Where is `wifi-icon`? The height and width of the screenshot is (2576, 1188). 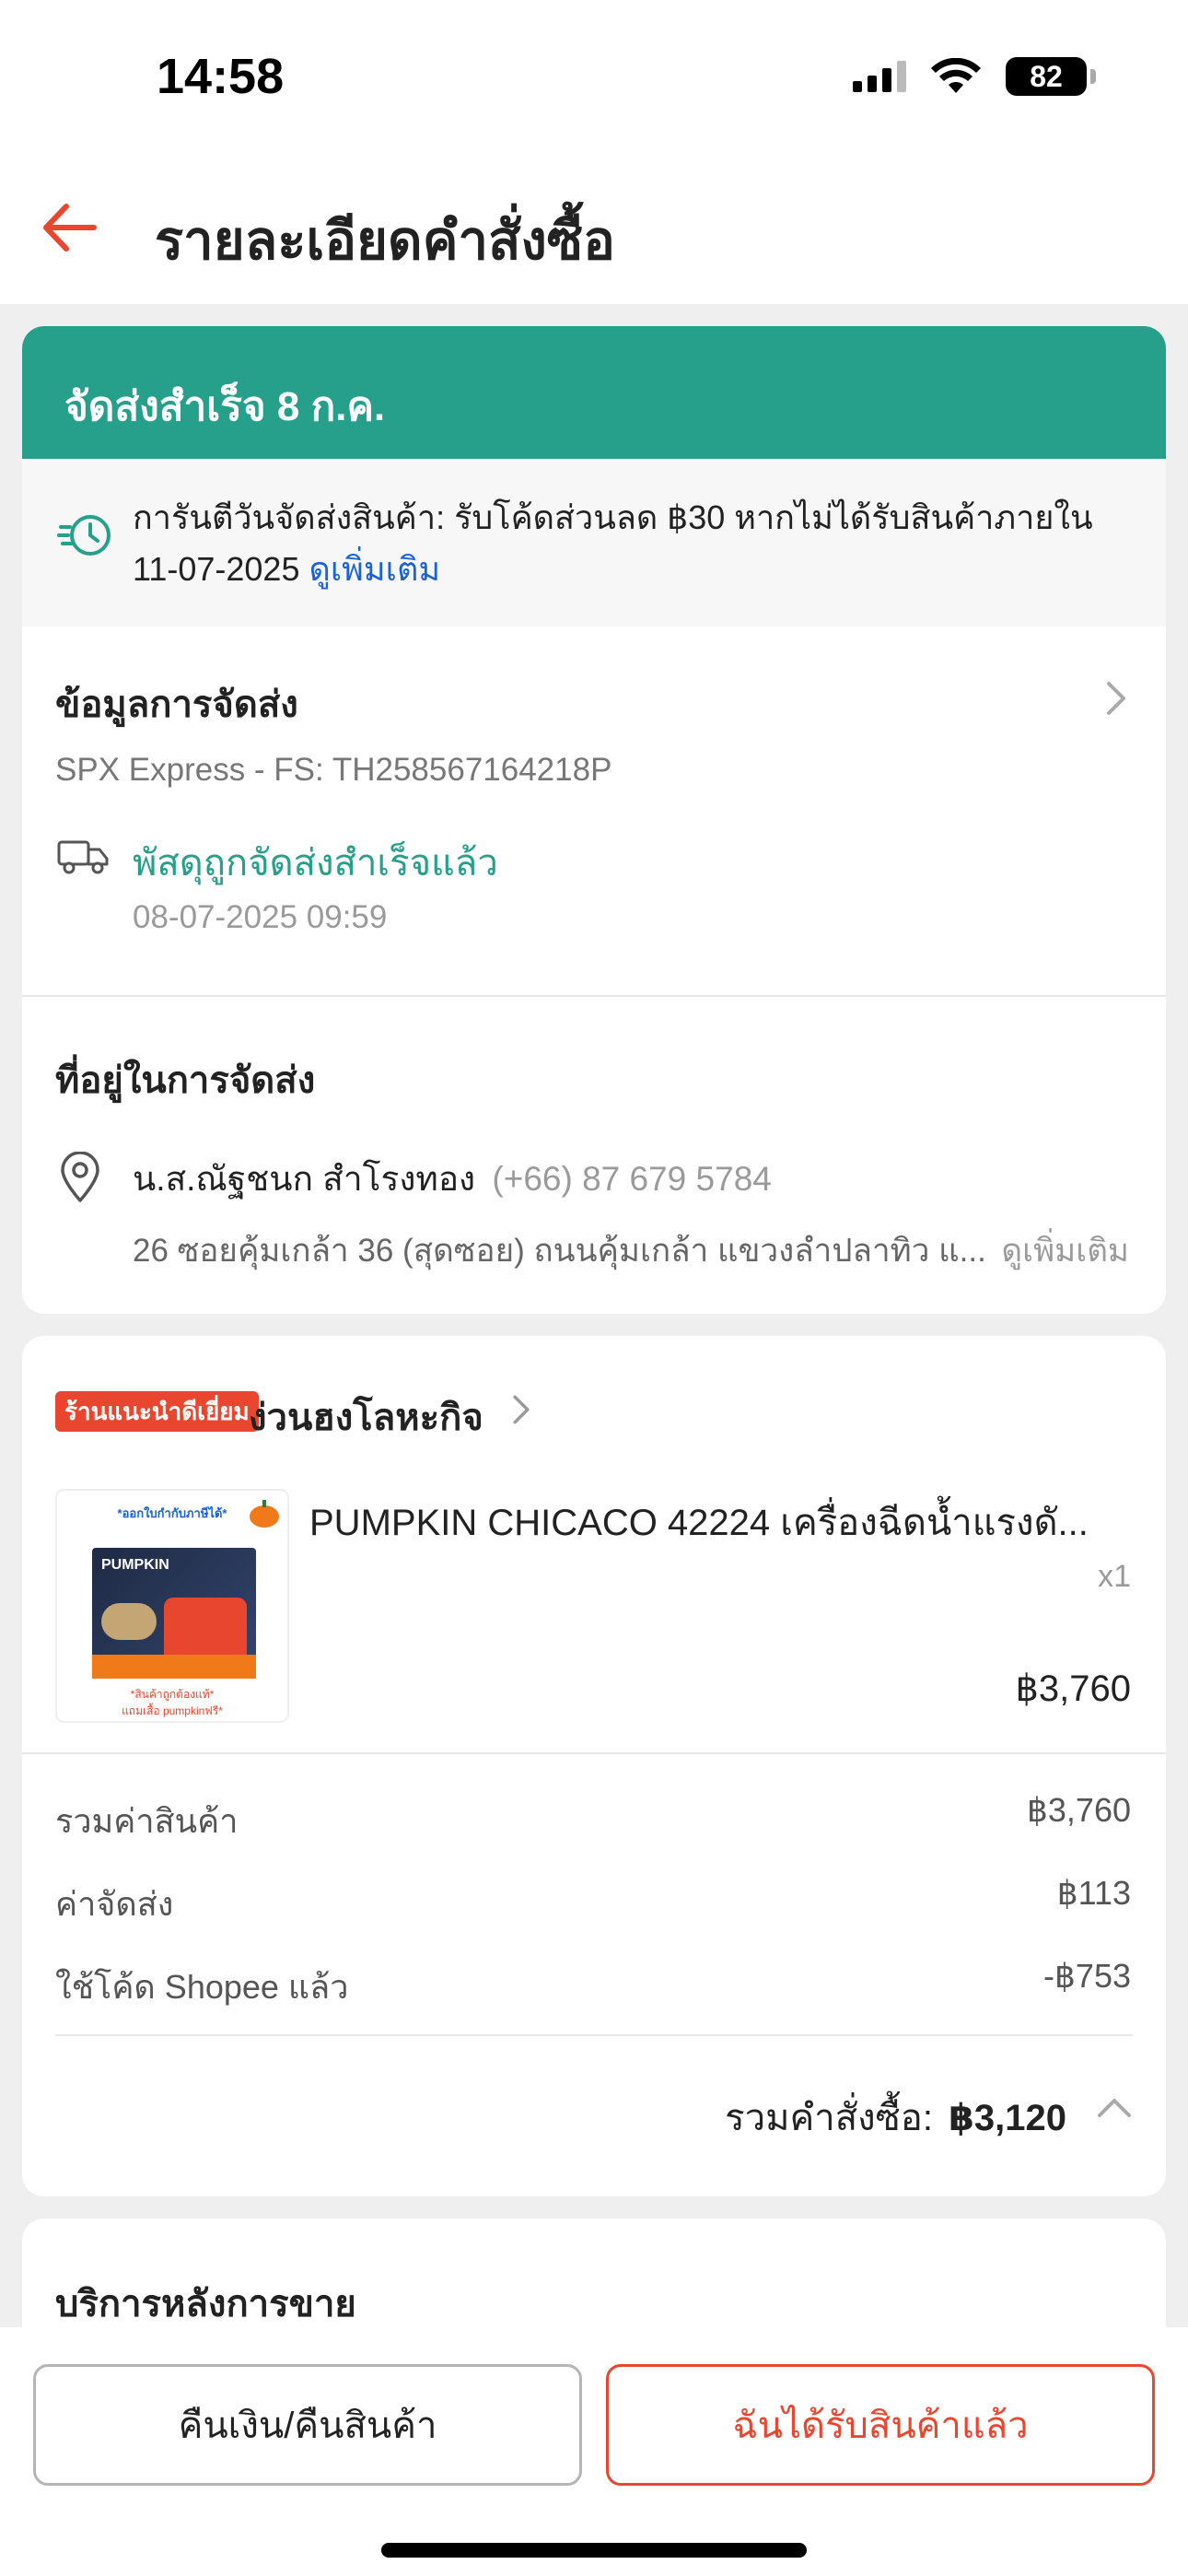 wifi-icon is located at coordinates (956, 75).